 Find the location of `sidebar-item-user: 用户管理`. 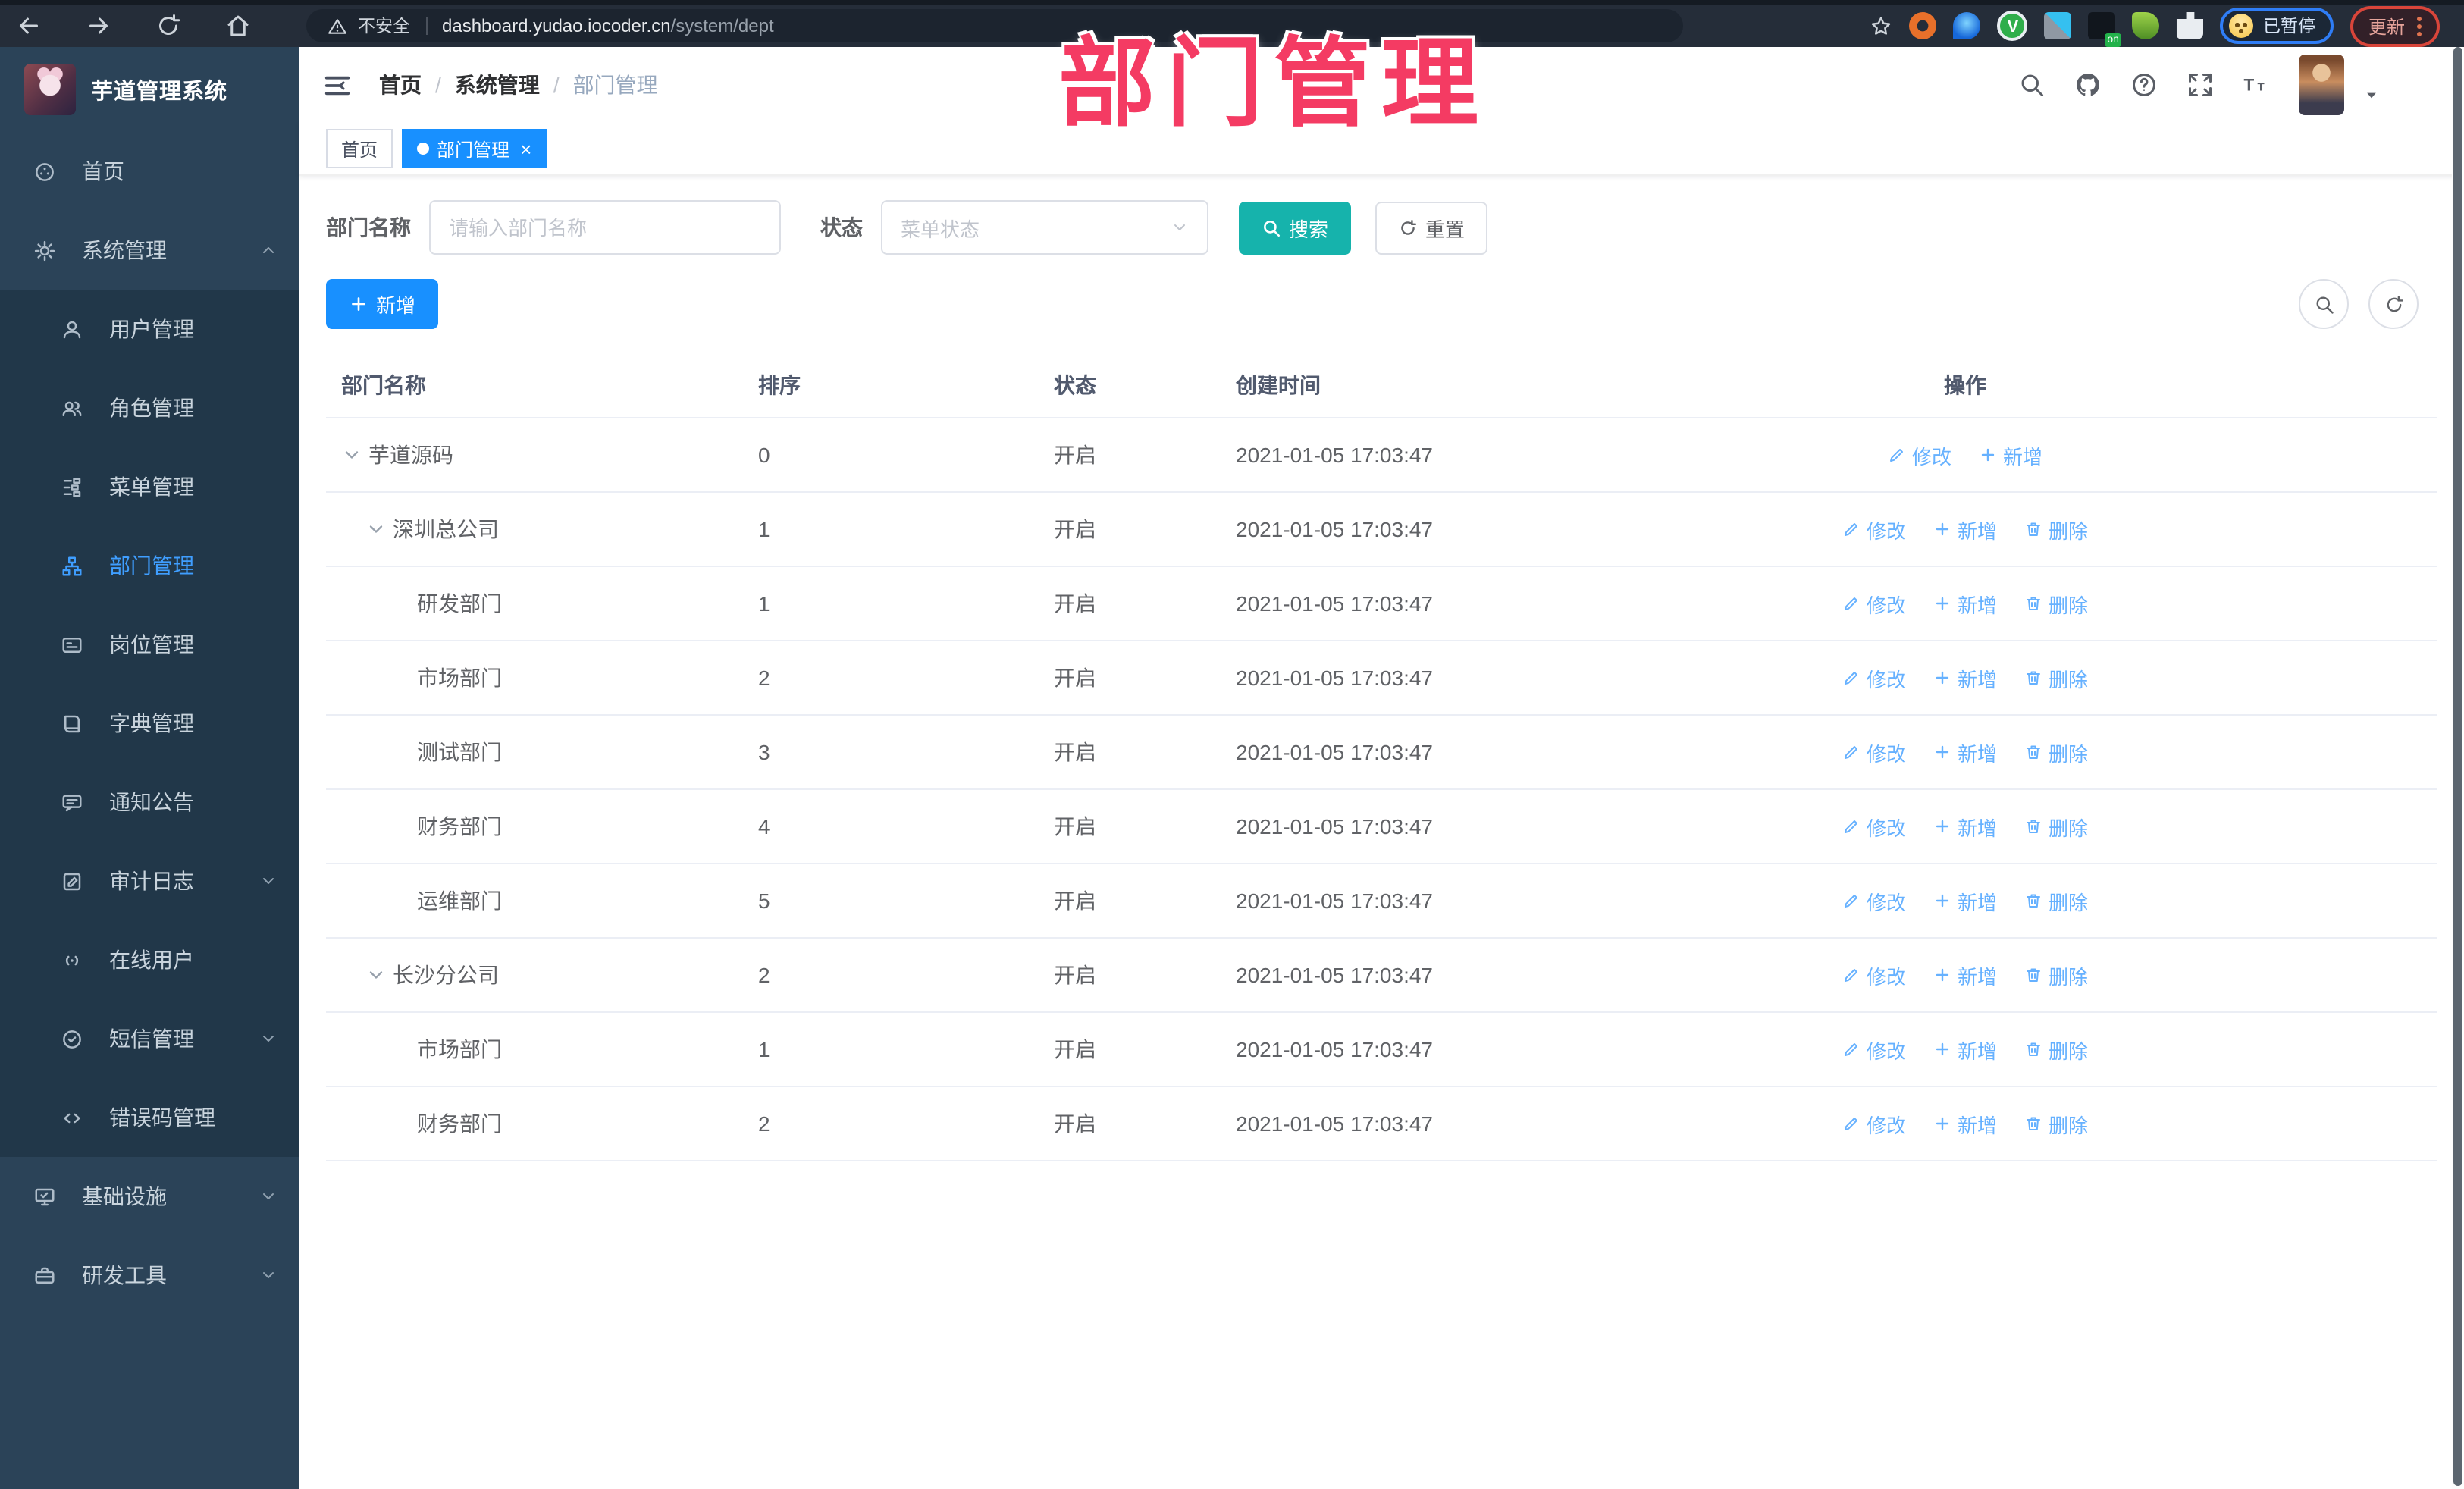

sidebar-item-user: 用户管理 is located at coordinates (150, 329).